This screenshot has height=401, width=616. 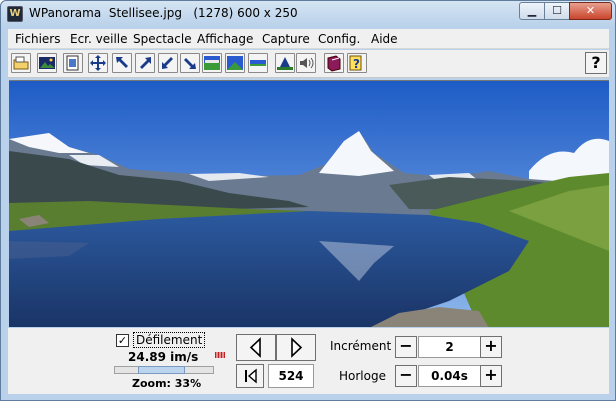 I want to click on menu-ecr-veille: Ecr. veille, so click(x=99, y=39).